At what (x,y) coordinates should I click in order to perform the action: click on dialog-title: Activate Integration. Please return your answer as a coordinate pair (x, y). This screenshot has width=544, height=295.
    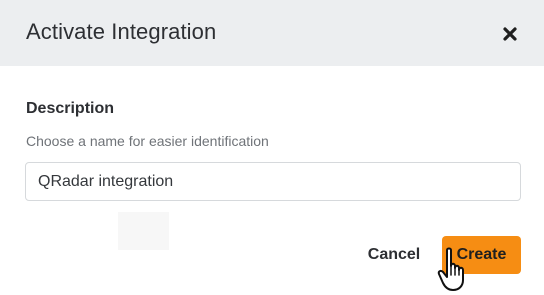
    Looking at the image, I should click on (121, 31).